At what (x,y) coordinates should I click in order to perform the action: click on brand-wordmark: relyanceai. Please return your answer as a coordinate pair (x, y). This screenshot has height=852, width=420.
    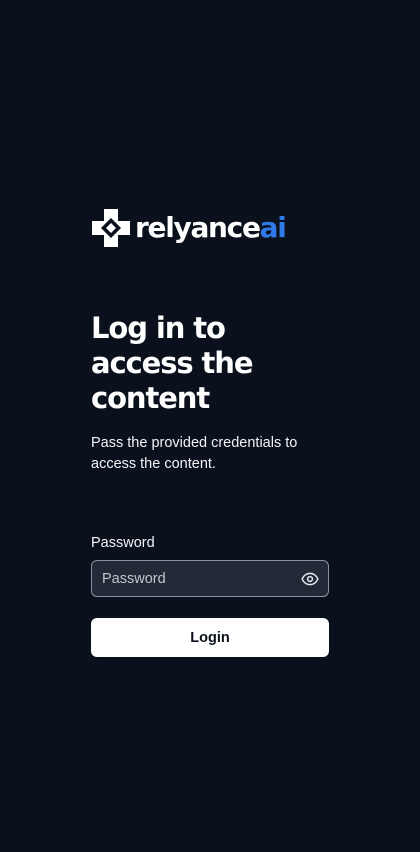
    Looking at the image, I should click on (211, 228).